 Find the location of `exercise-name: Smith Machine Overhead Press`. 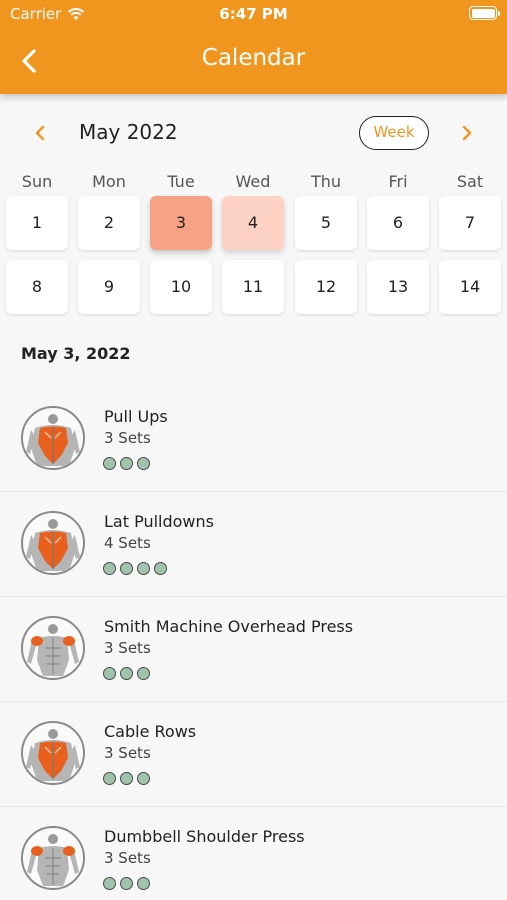

exercise-name: Smith Machine Overhead Press is located at coordinates (229, 626).